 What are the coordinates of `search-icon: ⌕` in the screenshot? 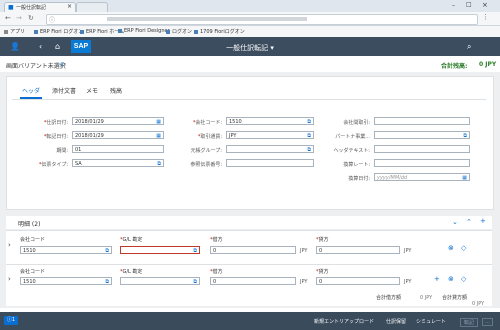 It's located at (469, 47).